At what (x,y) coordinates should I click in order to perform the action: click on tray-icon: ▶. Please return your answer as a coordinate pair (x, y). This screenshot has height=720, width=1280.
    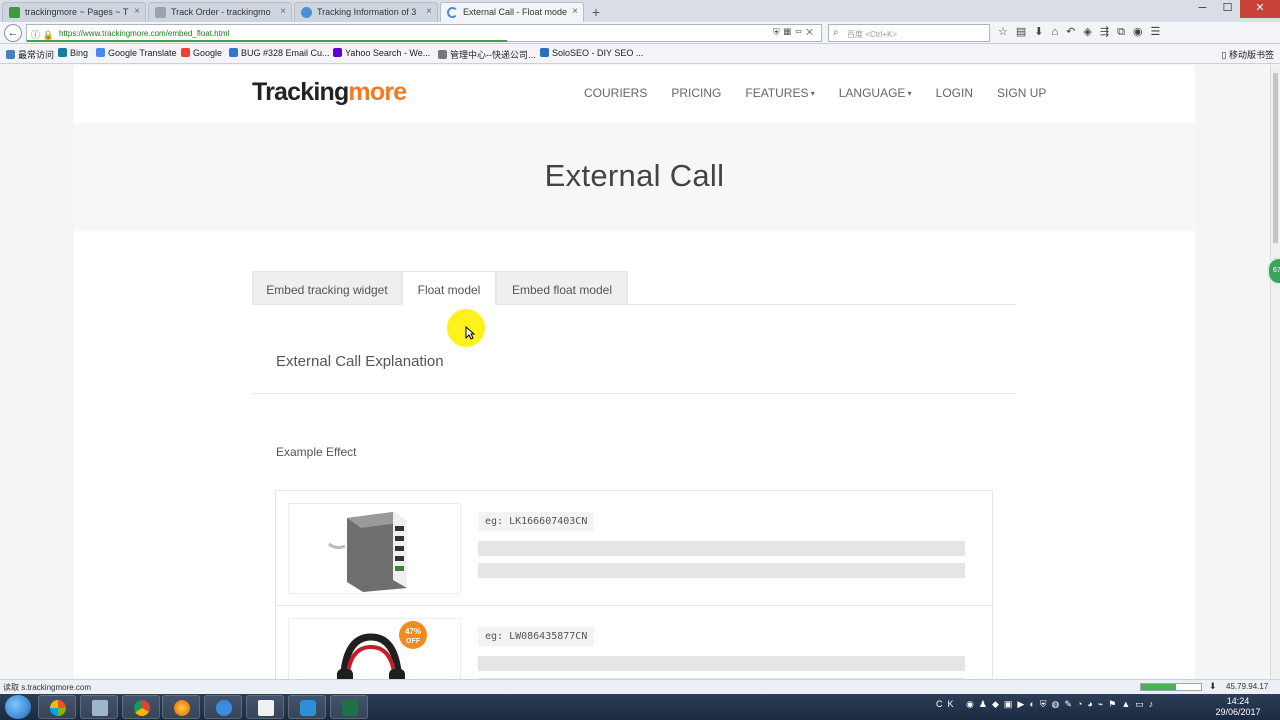
    Looking at the image, I should click on (1023, 704).